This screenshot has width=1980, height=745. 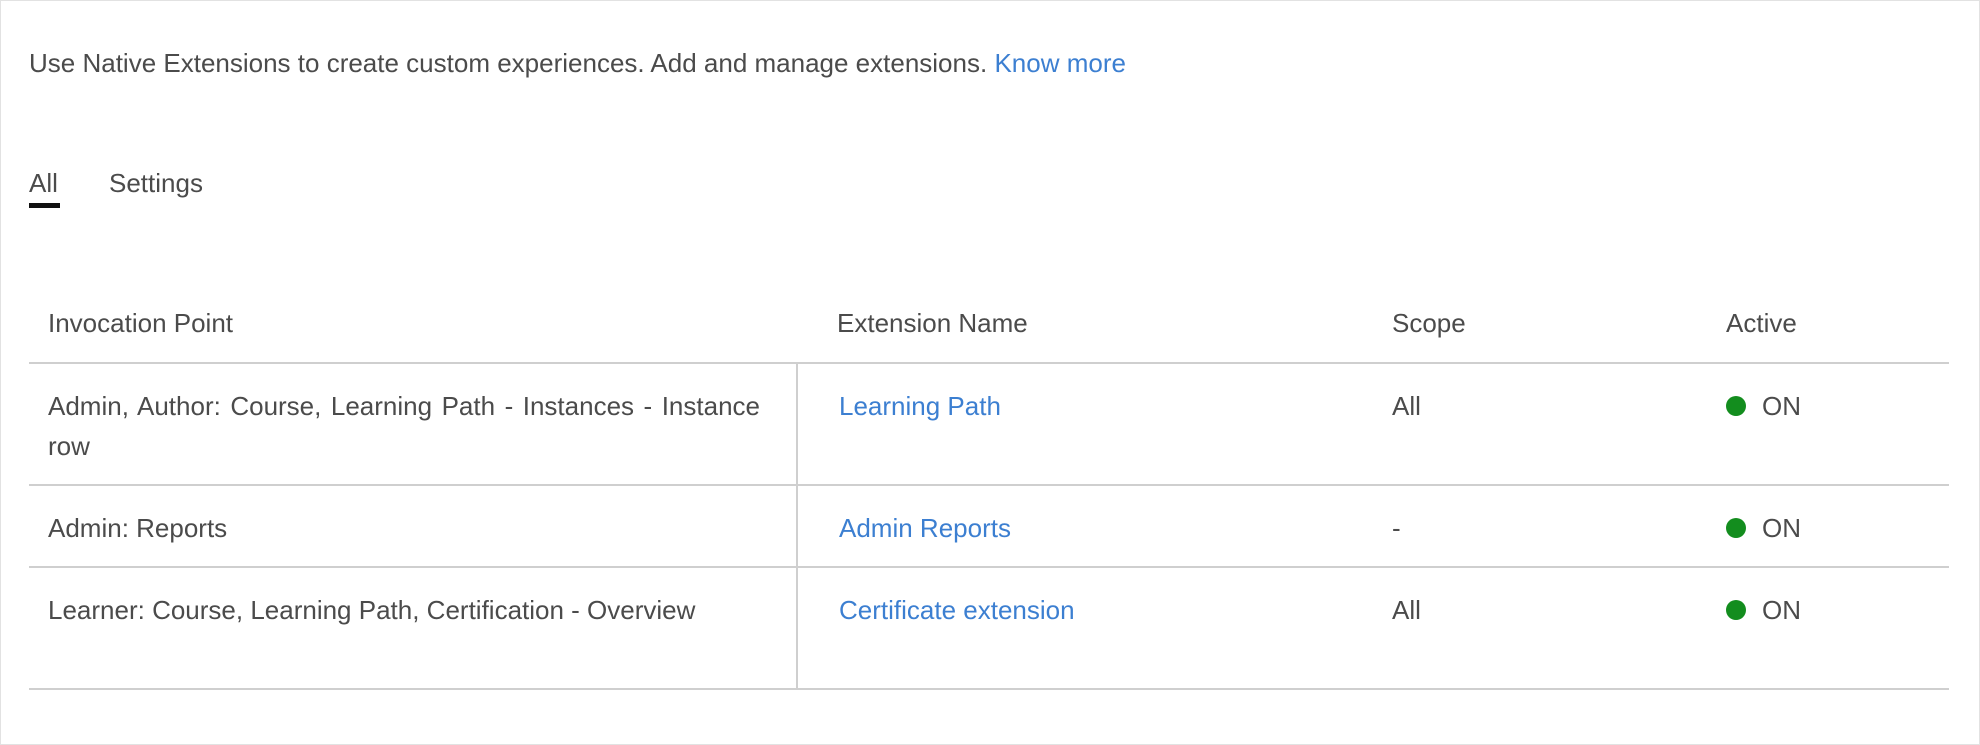 What do you see at coordinates (957, 610) in the screenshot?
I see `extension-name-link: Certificate extension` at bounding box center [957, 610].